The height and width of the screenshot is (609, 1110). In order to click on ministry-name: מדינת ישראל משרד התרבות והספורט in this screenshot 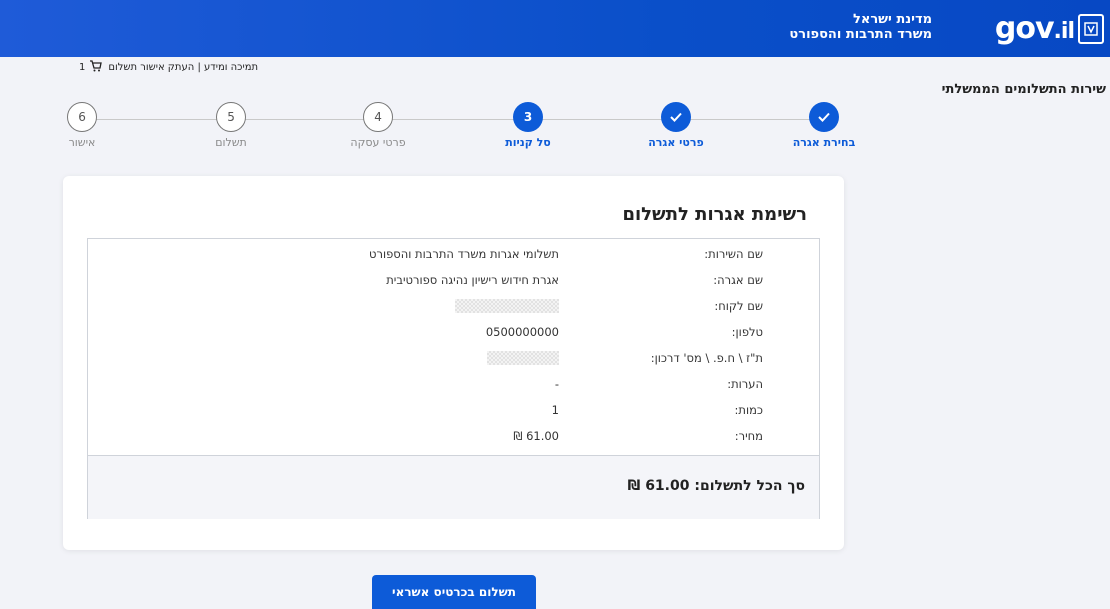, I will do `click(860, 27)`.